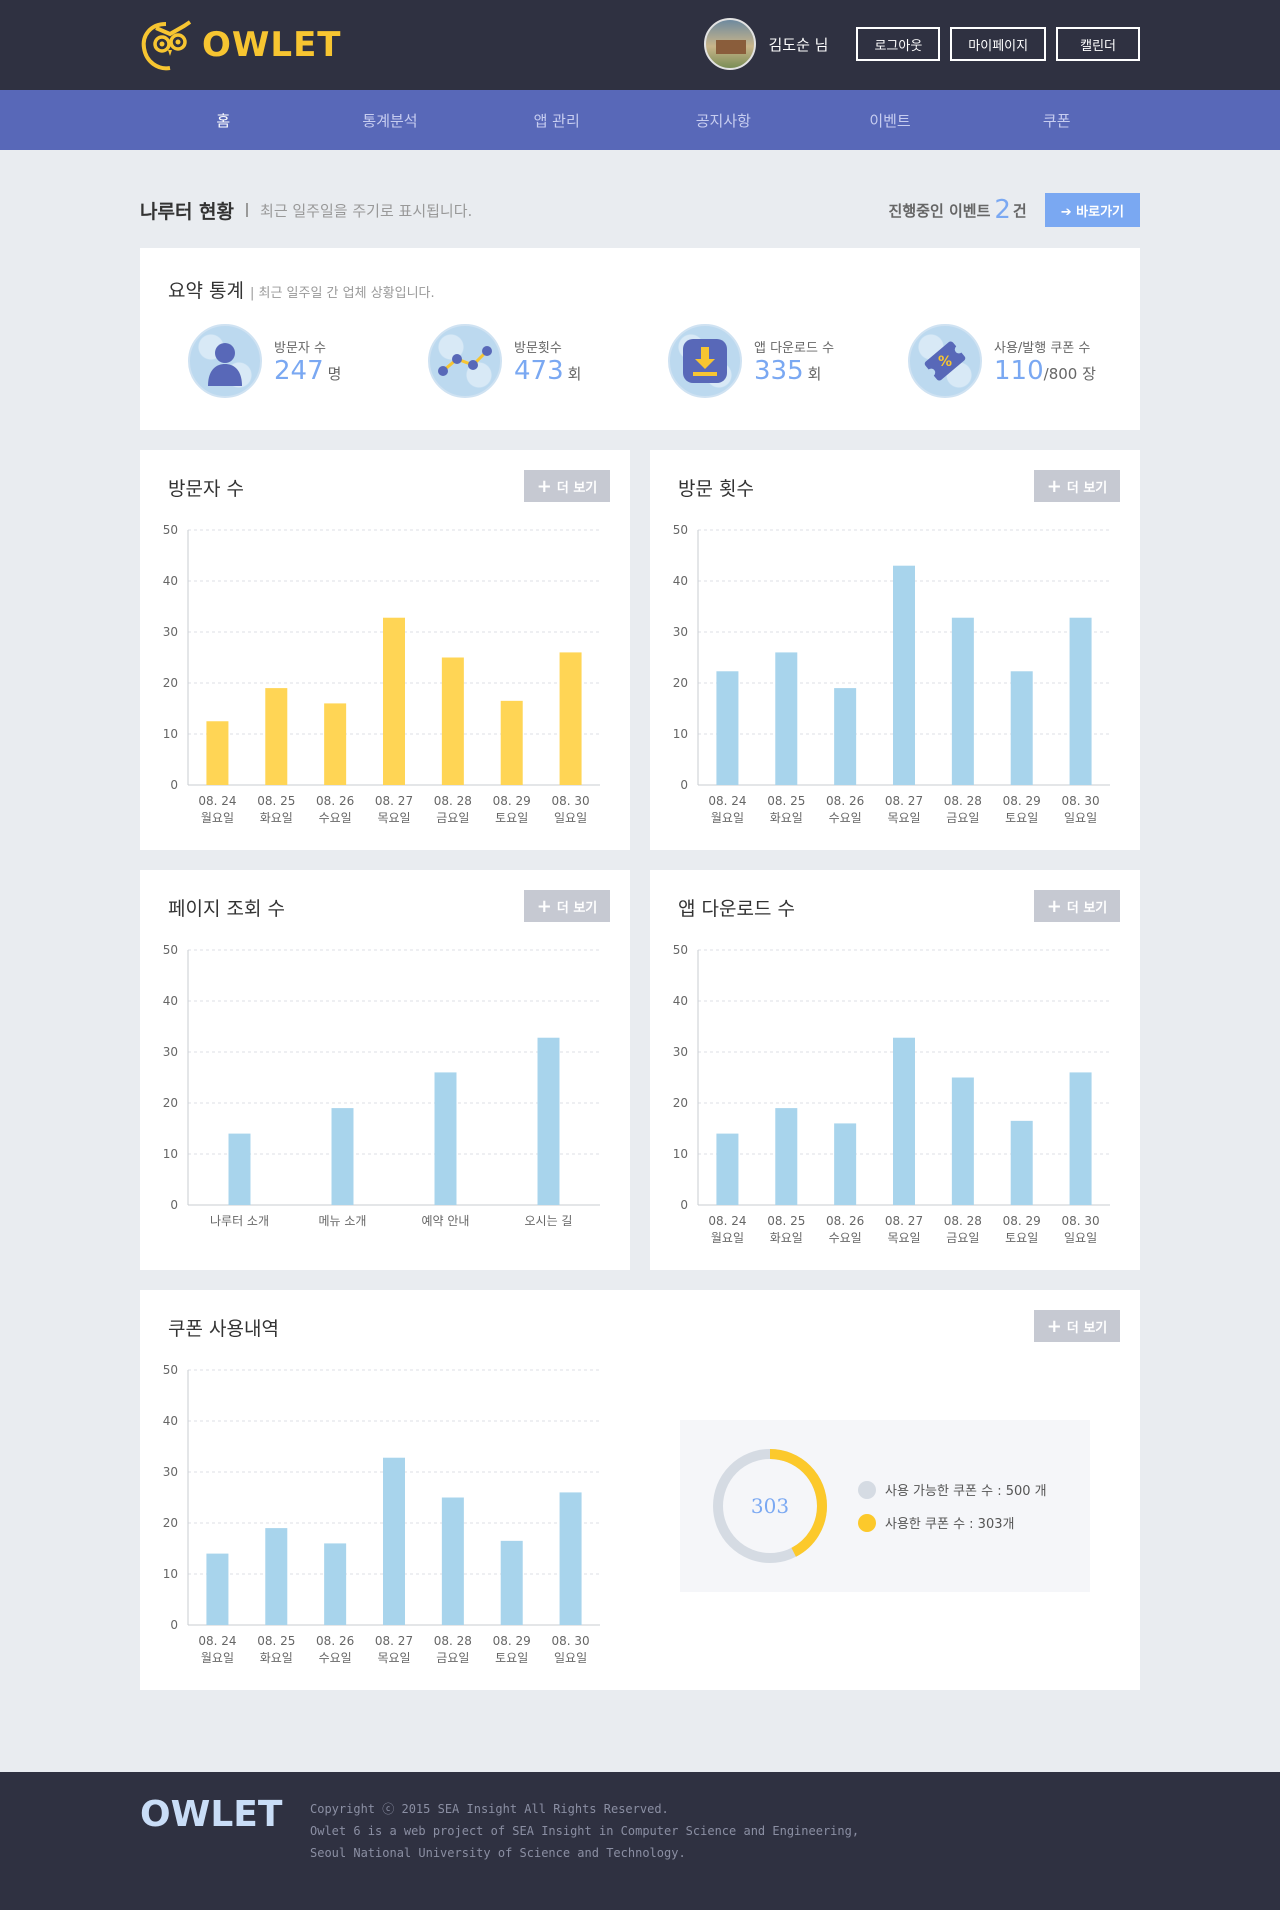 This screenshot has width=1280, height=1910. Describe the element at coordinates (794, 361) in the screenshot. I see `stat-downloads-text: 앱 다운로드 수 335 회` at that location.